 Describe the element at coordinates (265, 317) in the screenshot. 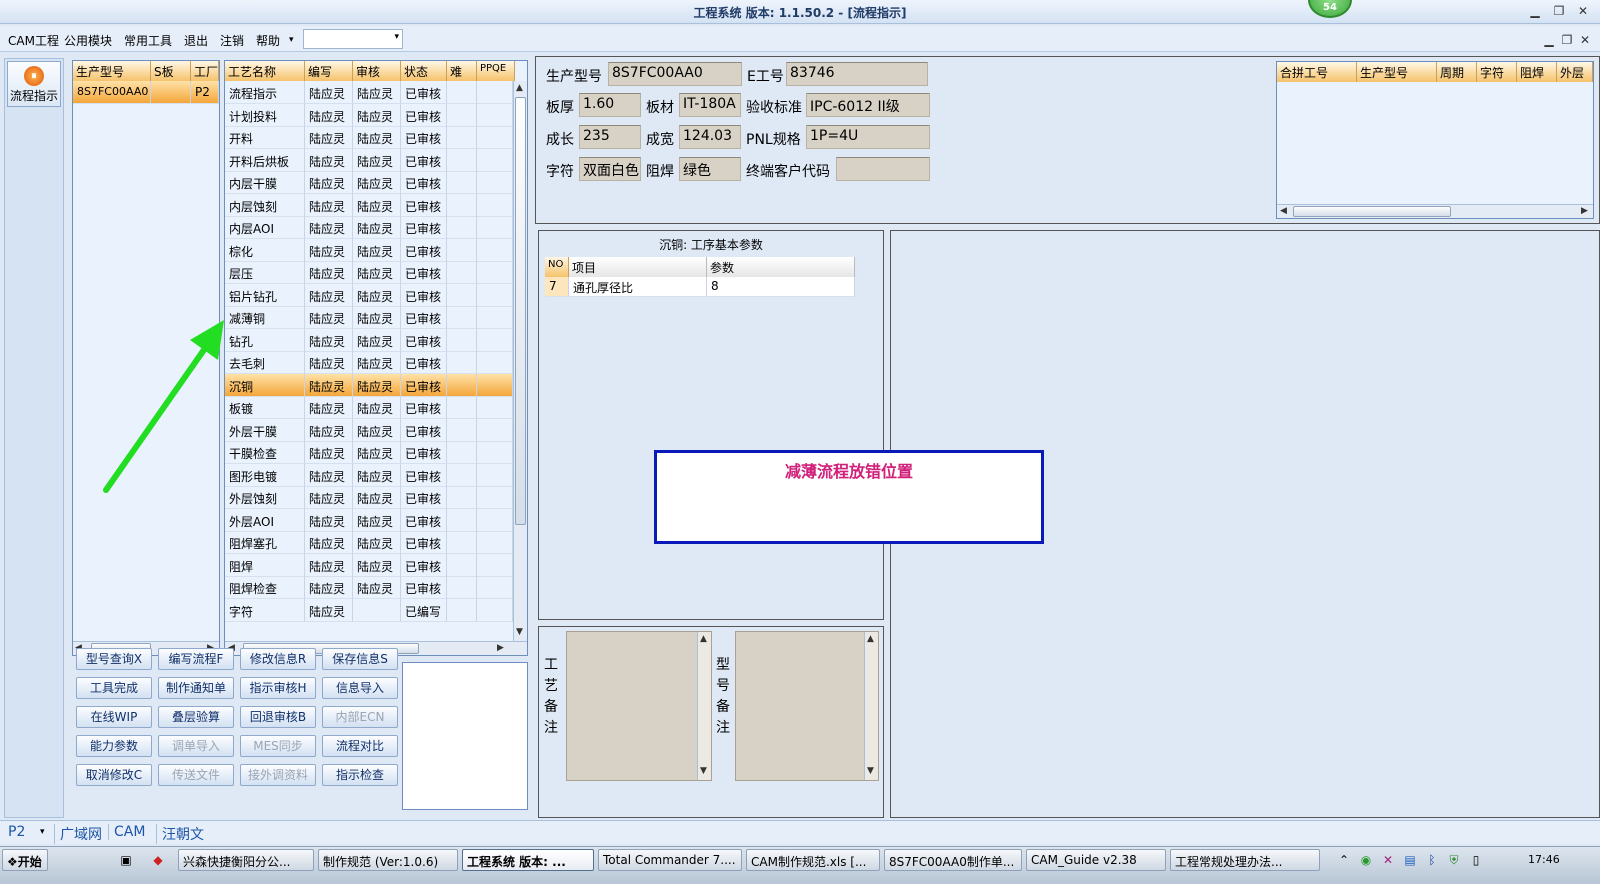

I see `cell-process: 减薄铜` at that location.